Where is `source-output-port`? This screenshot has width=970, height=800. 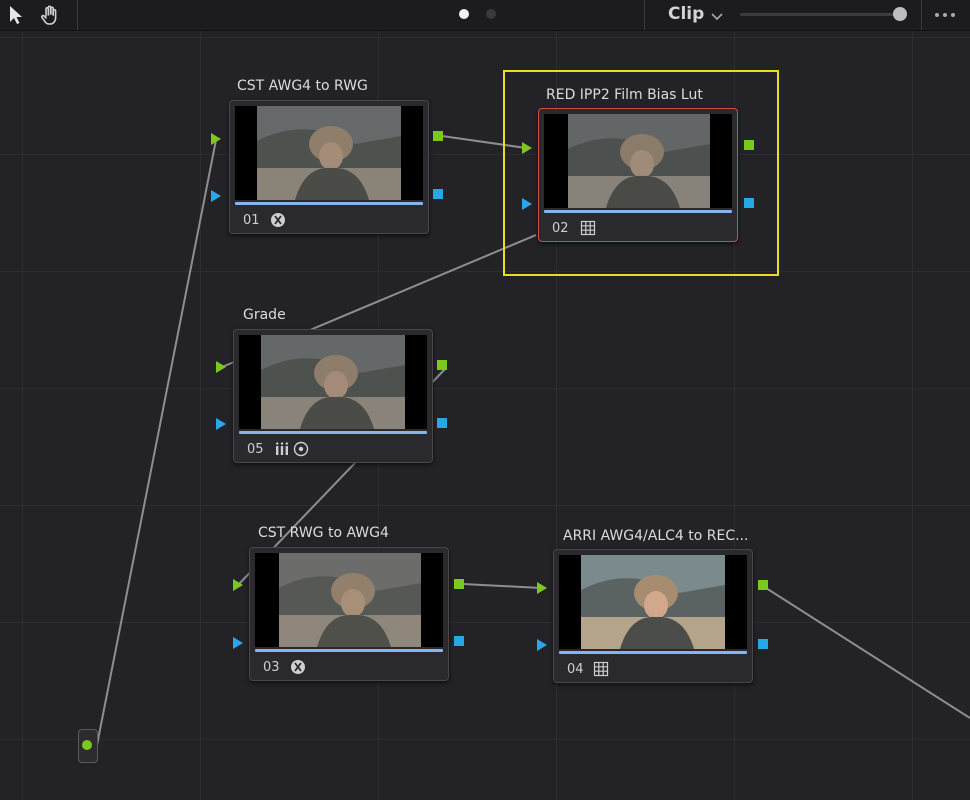
source-output-port is located at coordinates (87, 745).